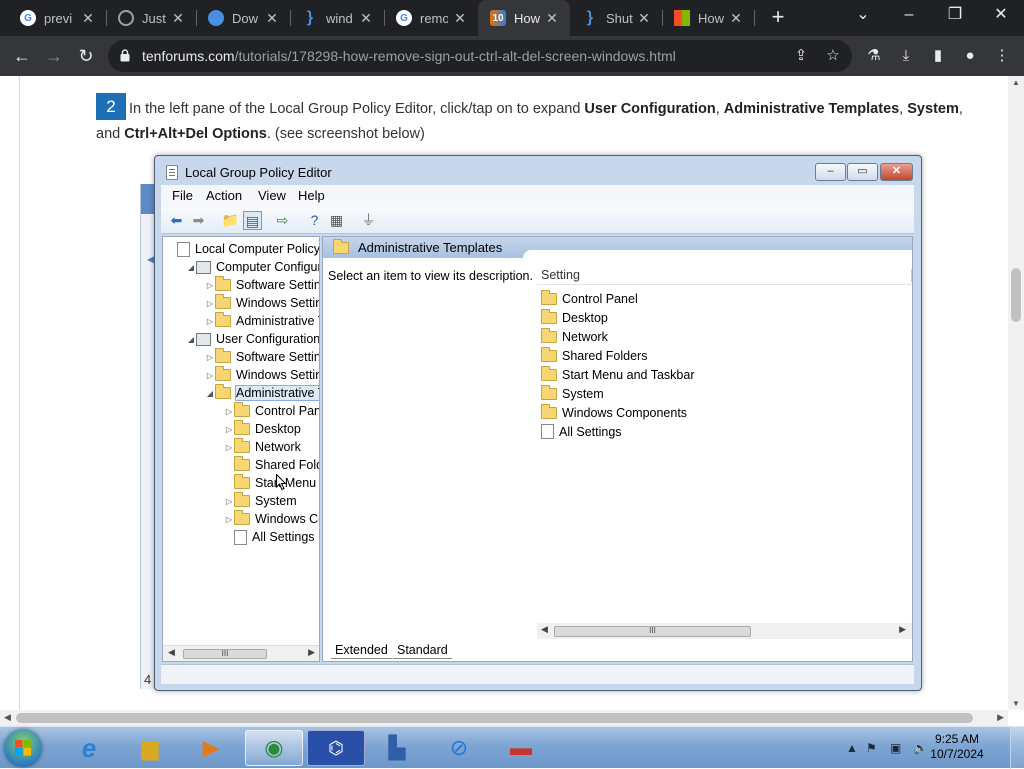 The image size is (1024, 769). What do you see at coordinates (397, 748) in the screenshot?
I see `network-app-icon: ▙` at bounding box center [397, 748].